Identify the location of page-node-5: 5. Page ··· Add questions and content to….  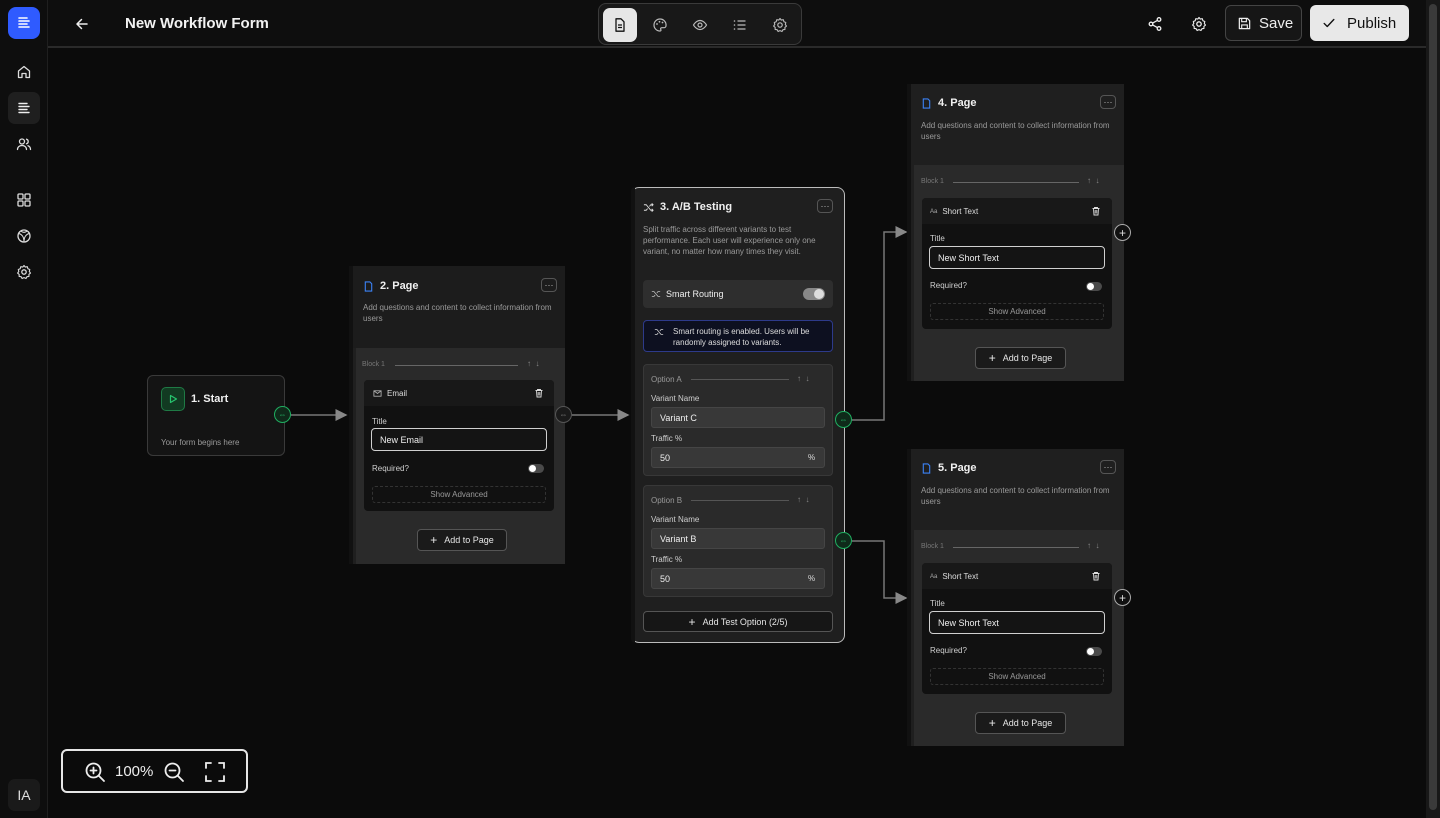
(1015, 597).